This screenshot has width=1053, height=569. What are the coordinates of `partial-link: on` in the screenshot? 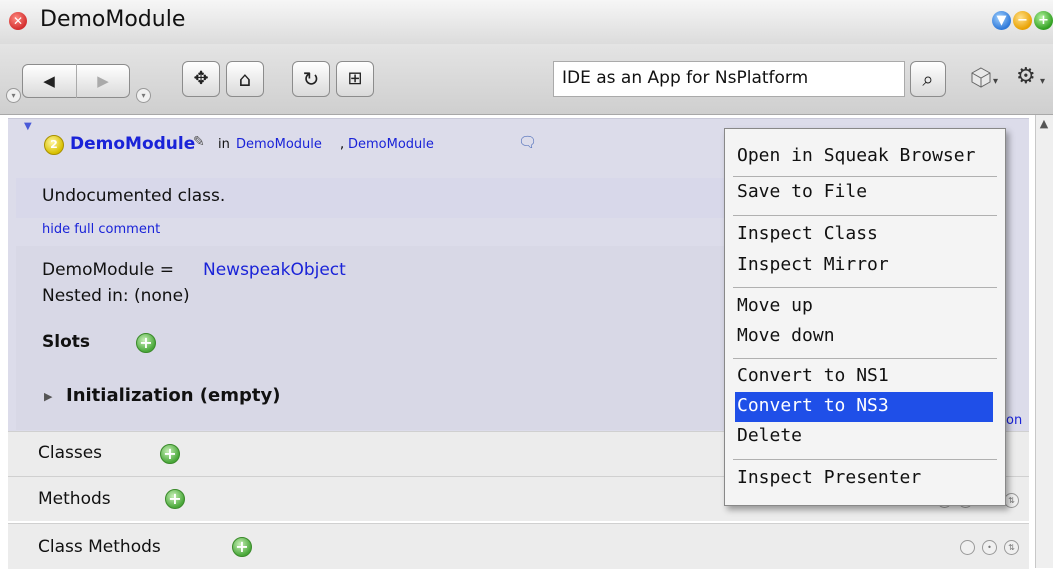 It's located at (1014, 420).